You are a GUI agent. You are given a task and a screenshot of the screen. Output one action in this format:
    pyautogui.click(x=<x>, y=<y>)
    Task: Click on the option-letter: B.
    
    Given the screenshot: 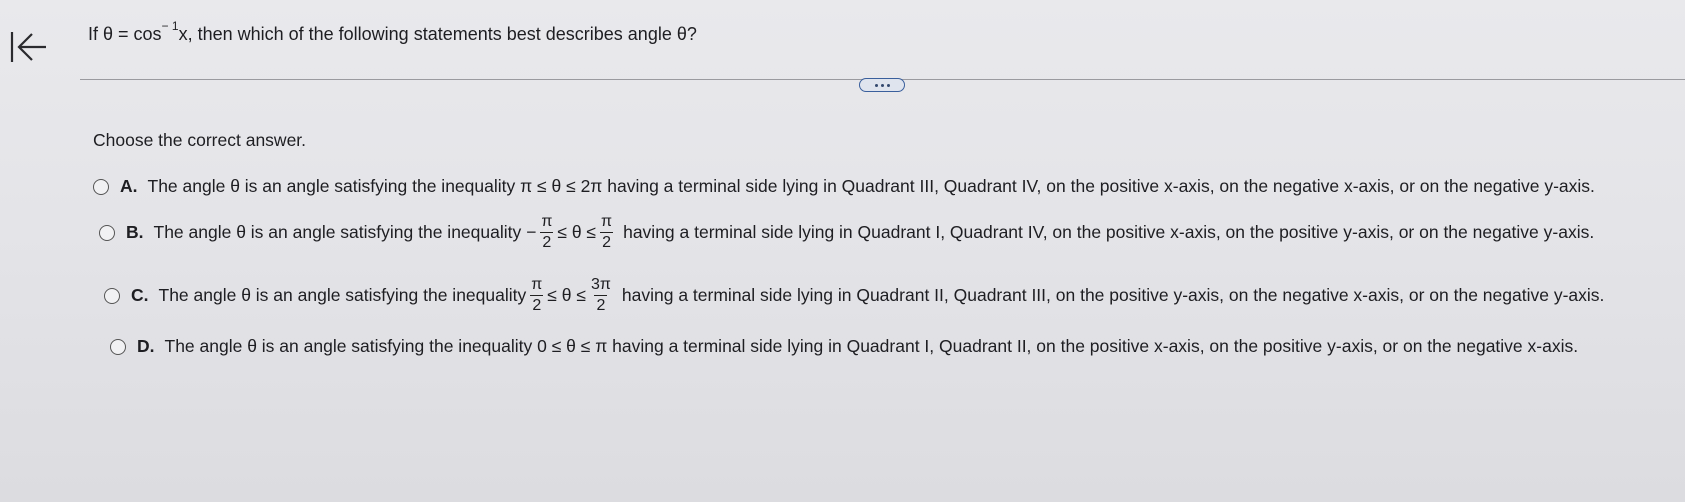 What is the action you would take?
    pyautogui.click(x=135, y=232)
    